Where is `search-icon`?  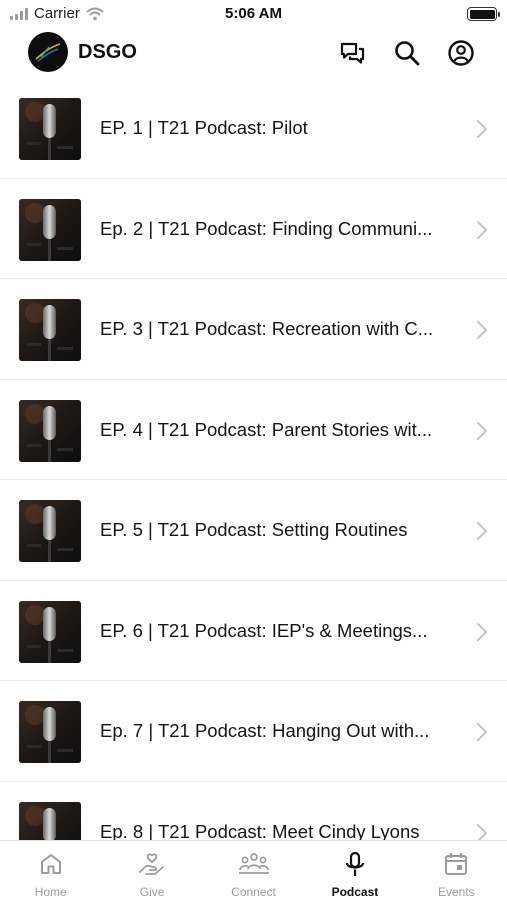
search-icon is located at coordinates (407, 53).